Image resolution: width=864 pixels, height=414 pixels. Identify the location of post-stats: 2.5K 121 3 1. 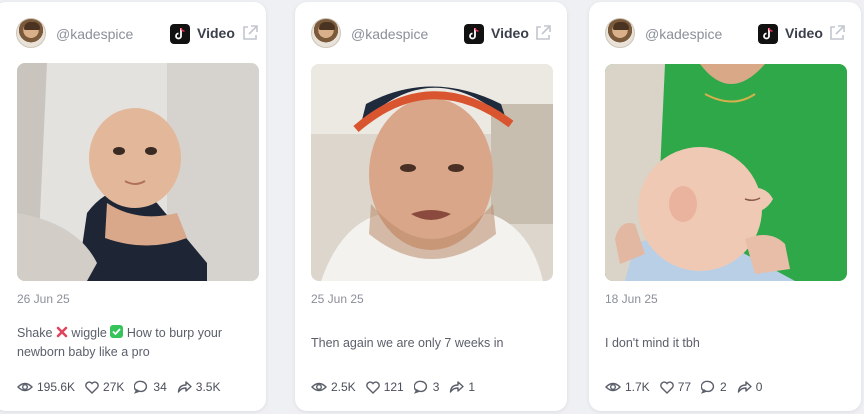
(398, 387).